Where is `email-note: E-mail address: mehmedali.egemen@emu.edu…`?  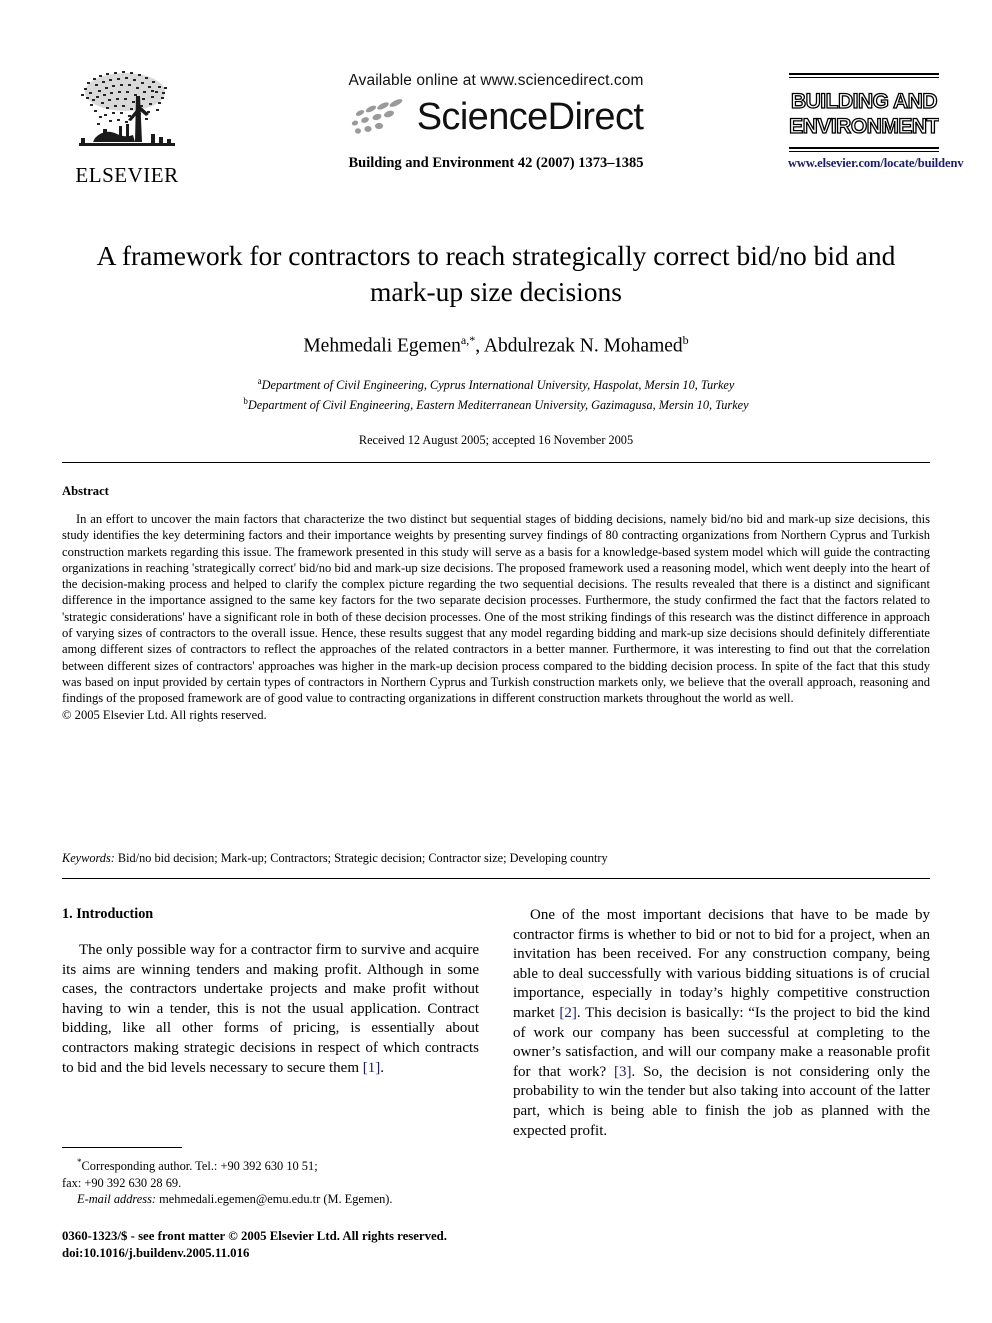 email-note: E-mail address: mehmedali.egemen@emu.edu… is located at coordinates (270, 1199).